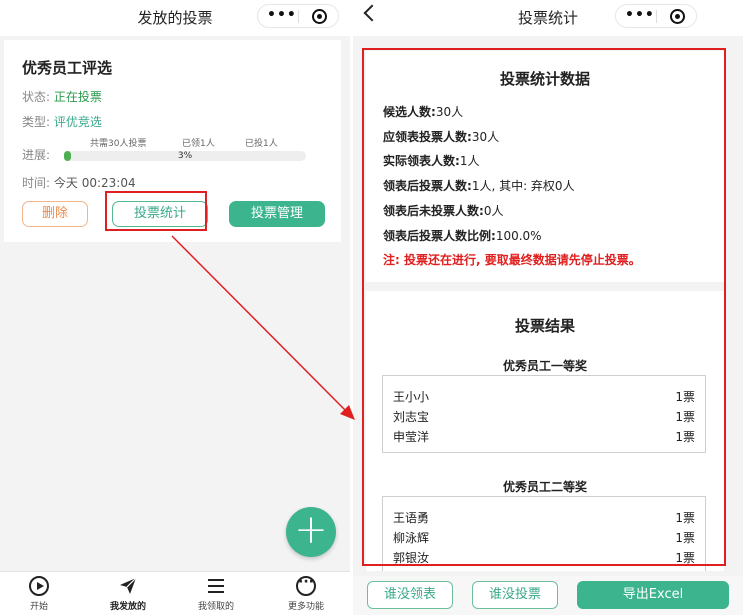 The width and height of the screenshot is (743, 615). What do you see at coordinates (261, 144) in the screenshot?
I see `progress-voted: 已投1人` at bounding box center [261, 144].